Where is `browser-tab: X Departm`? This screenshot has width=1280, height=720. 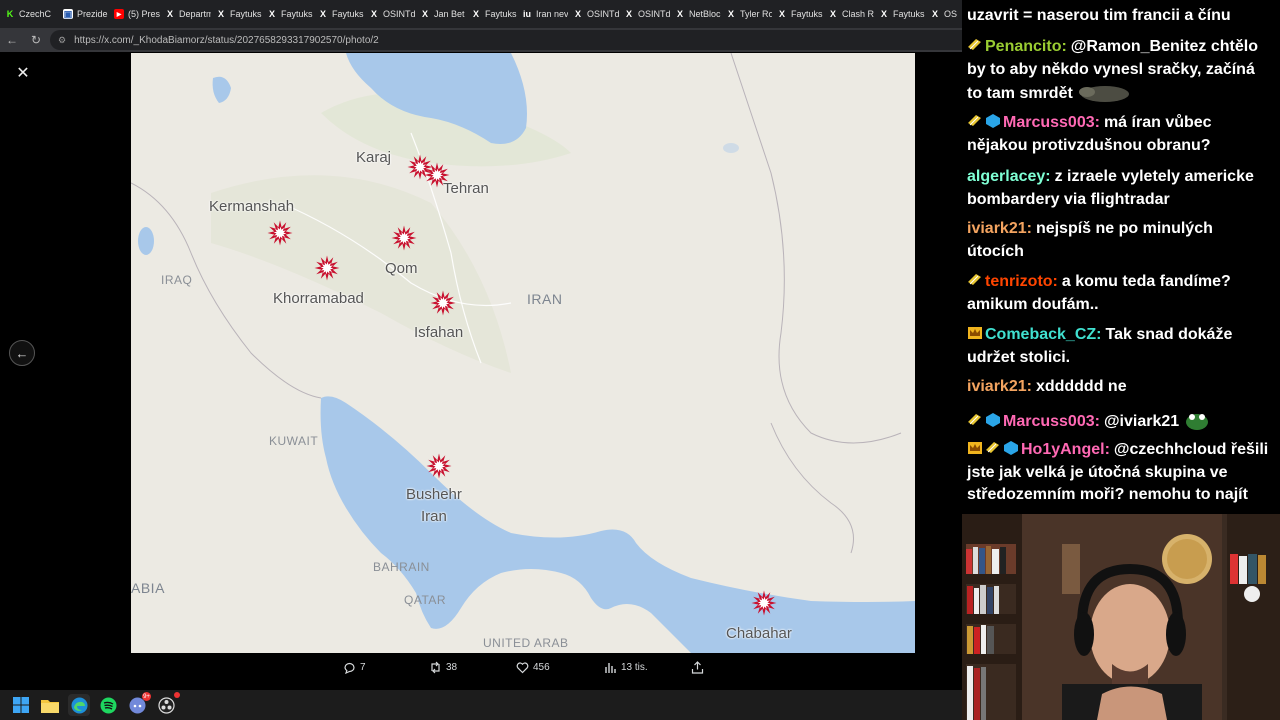
browser-tab: X Departm is located at coordinates (185, 14).